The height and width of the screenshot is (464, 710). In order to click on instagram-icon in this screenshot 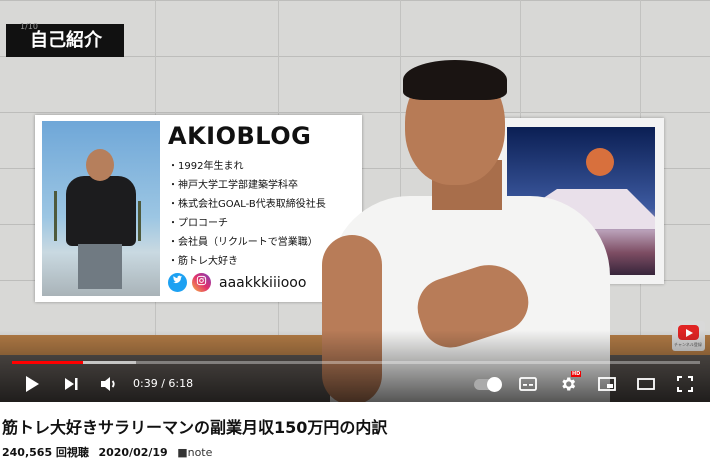, I will do `click(201, 282)`.